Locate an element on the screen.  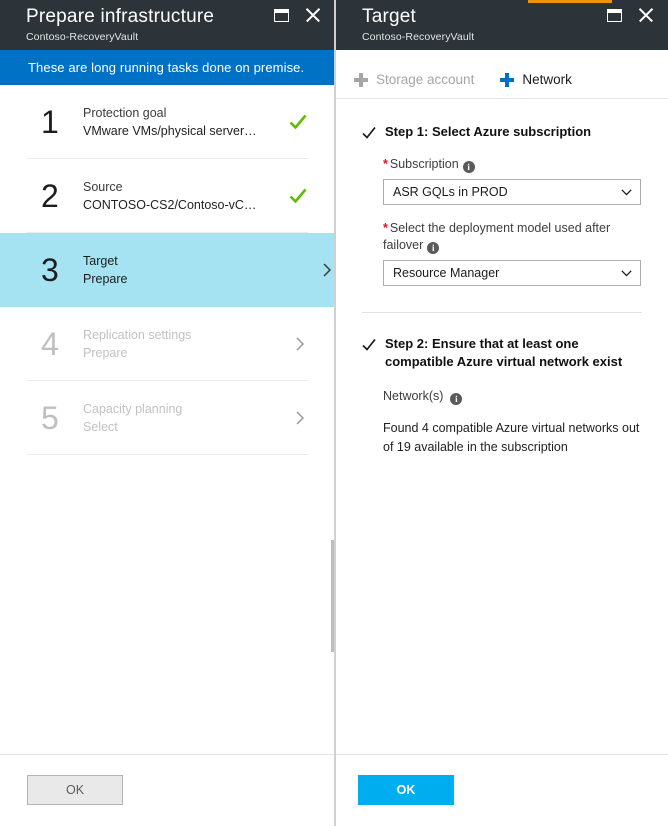
right-ok-button: OK is located at coordinates (406, 790).